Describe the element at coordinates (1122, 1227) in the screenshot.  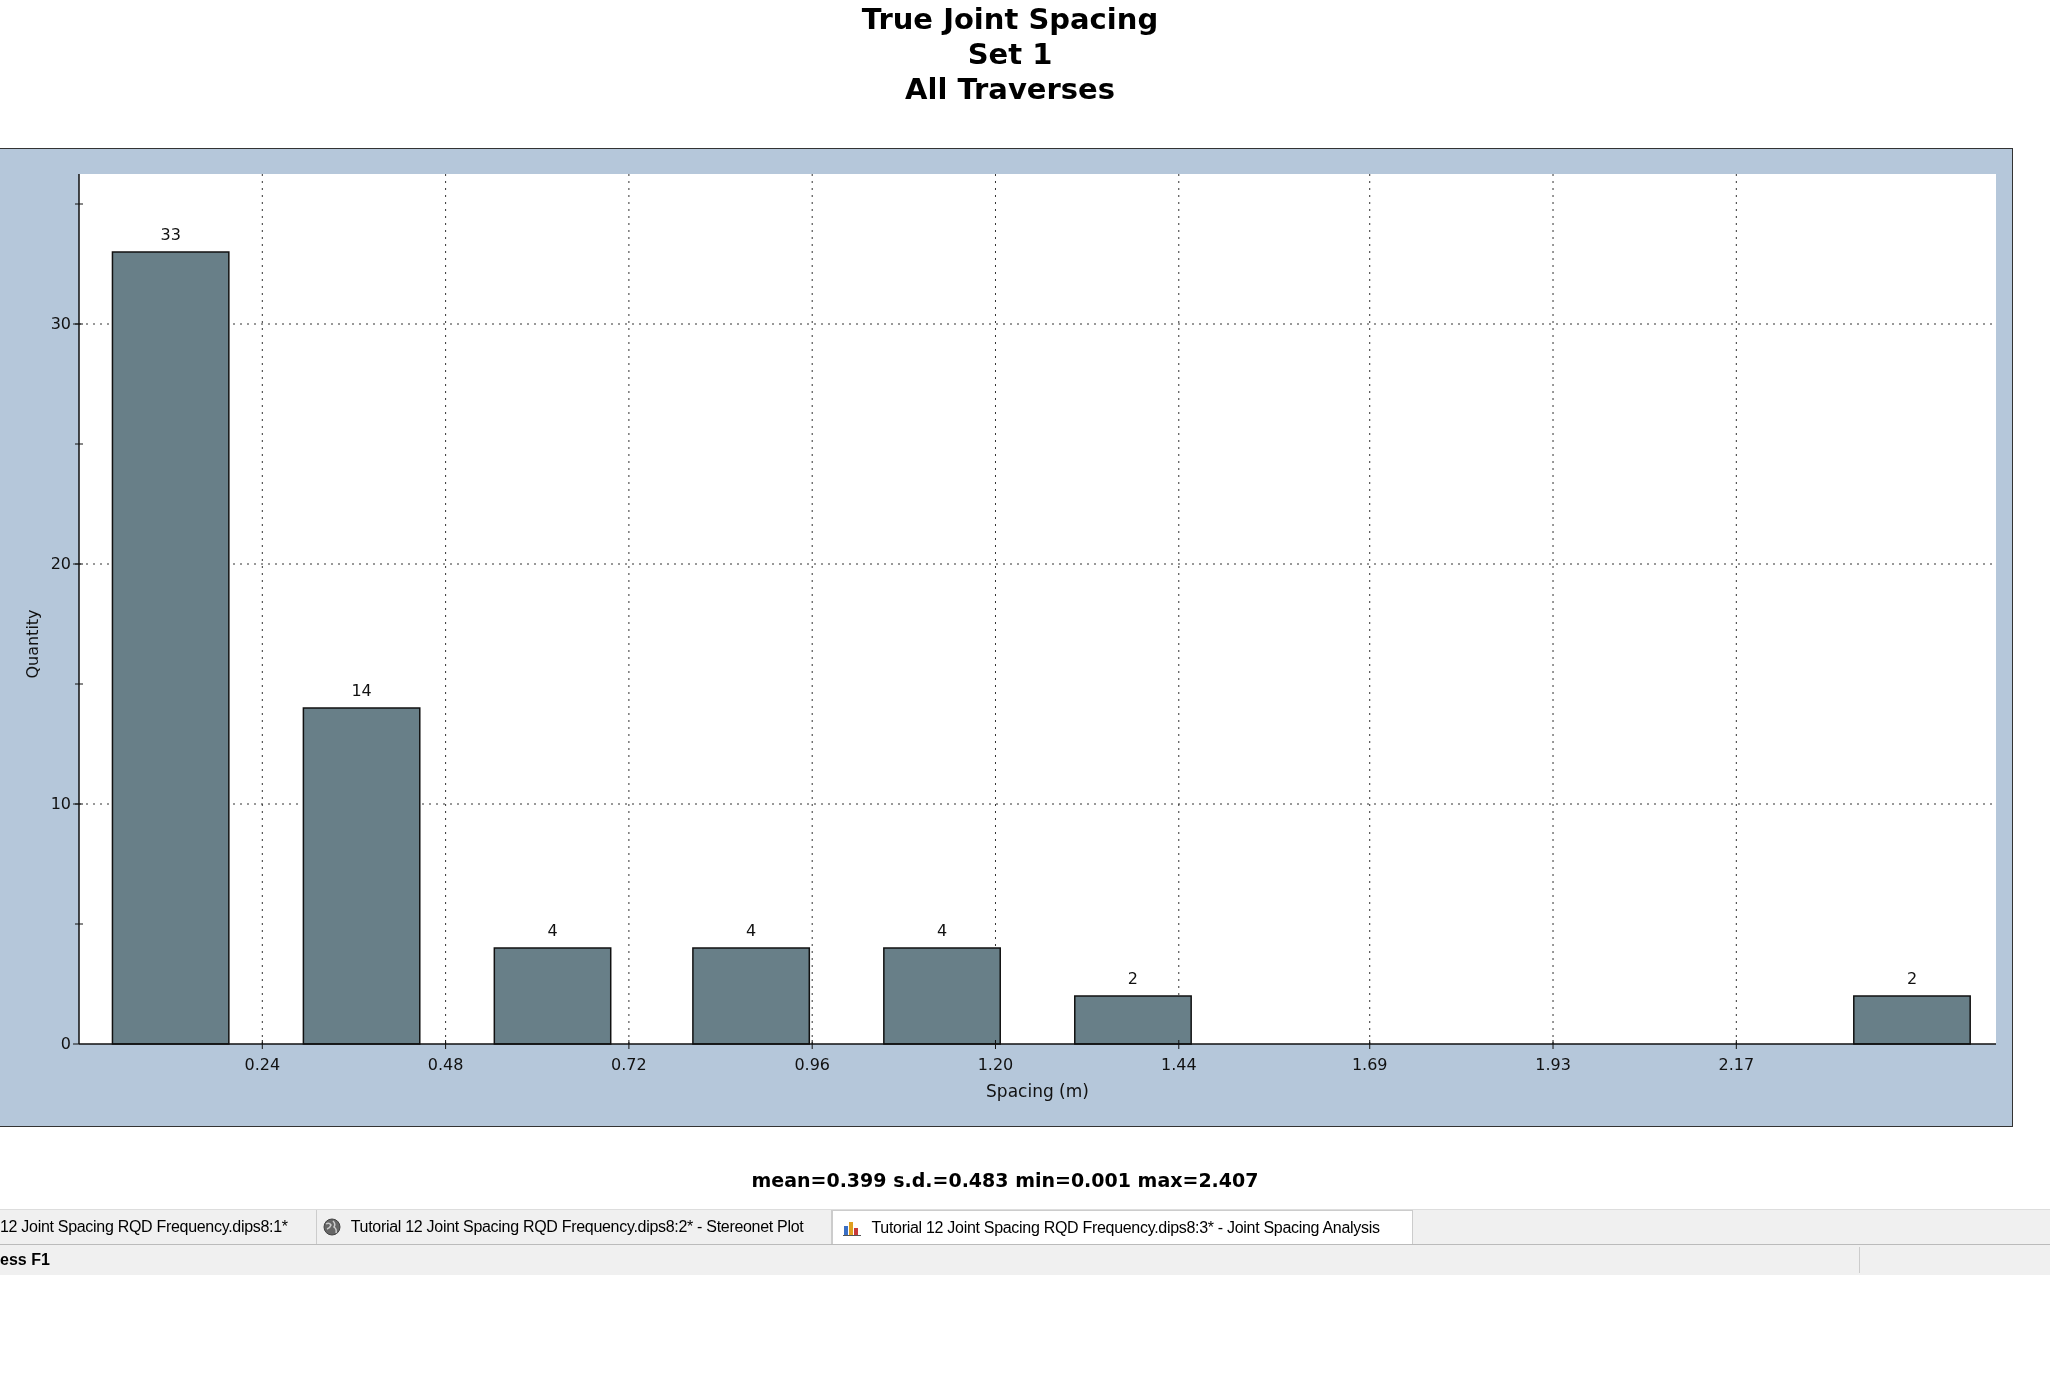
I see `document-tab: Tutorial 12 Joint Spacing RQD Frequency.dips8:3* - Joint Spacing Analysis` at that location.